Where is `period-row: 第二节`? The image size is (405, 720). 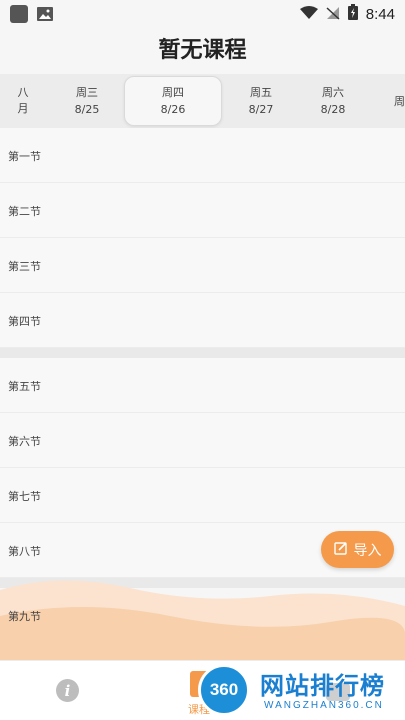 period-row: 第二节 is located at coordinates (202, 210).